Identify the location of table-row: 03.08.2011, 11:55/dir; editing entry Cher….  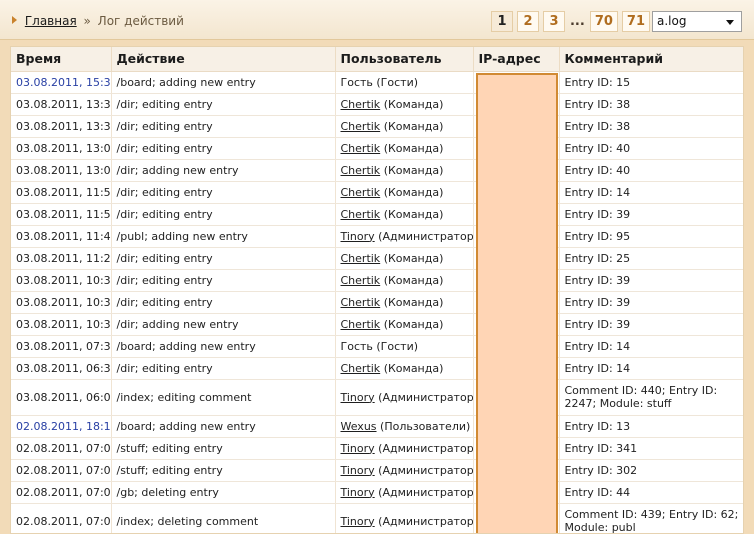
(377, 214).